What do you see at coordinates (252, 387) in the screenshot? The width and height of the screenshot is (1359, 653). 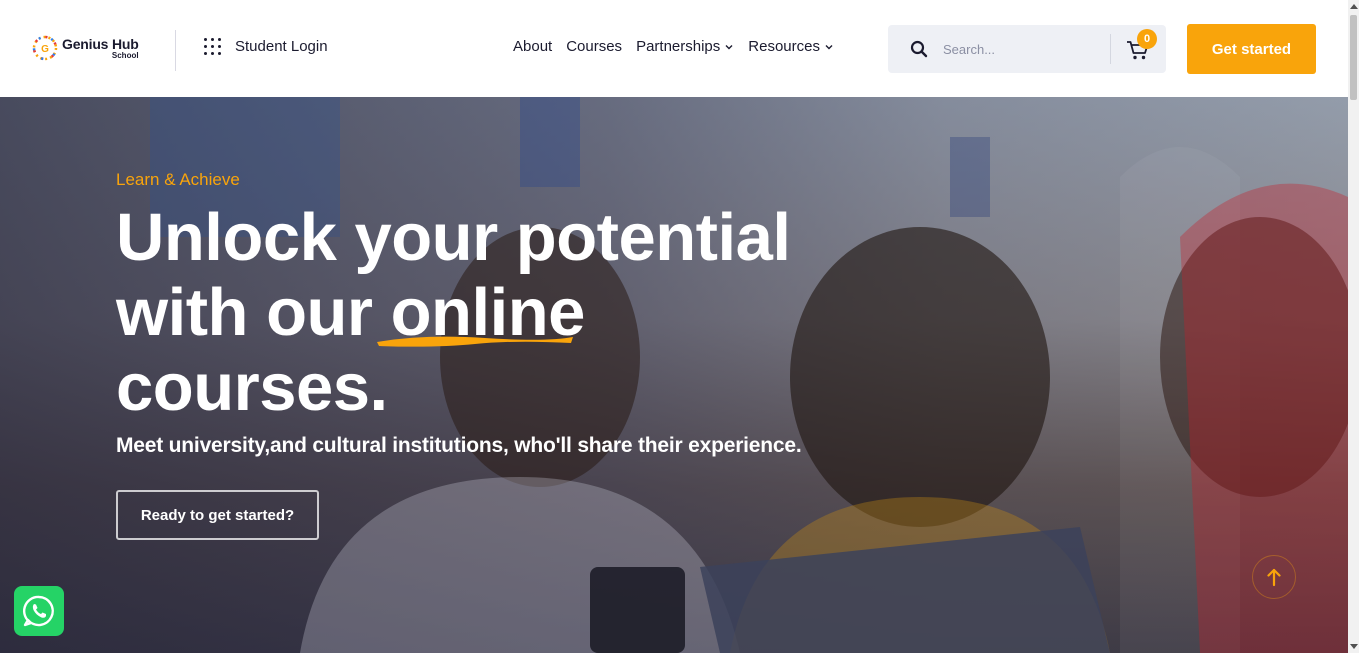 I see `headline-text-end: courses.` at bounding box center [252, 387].